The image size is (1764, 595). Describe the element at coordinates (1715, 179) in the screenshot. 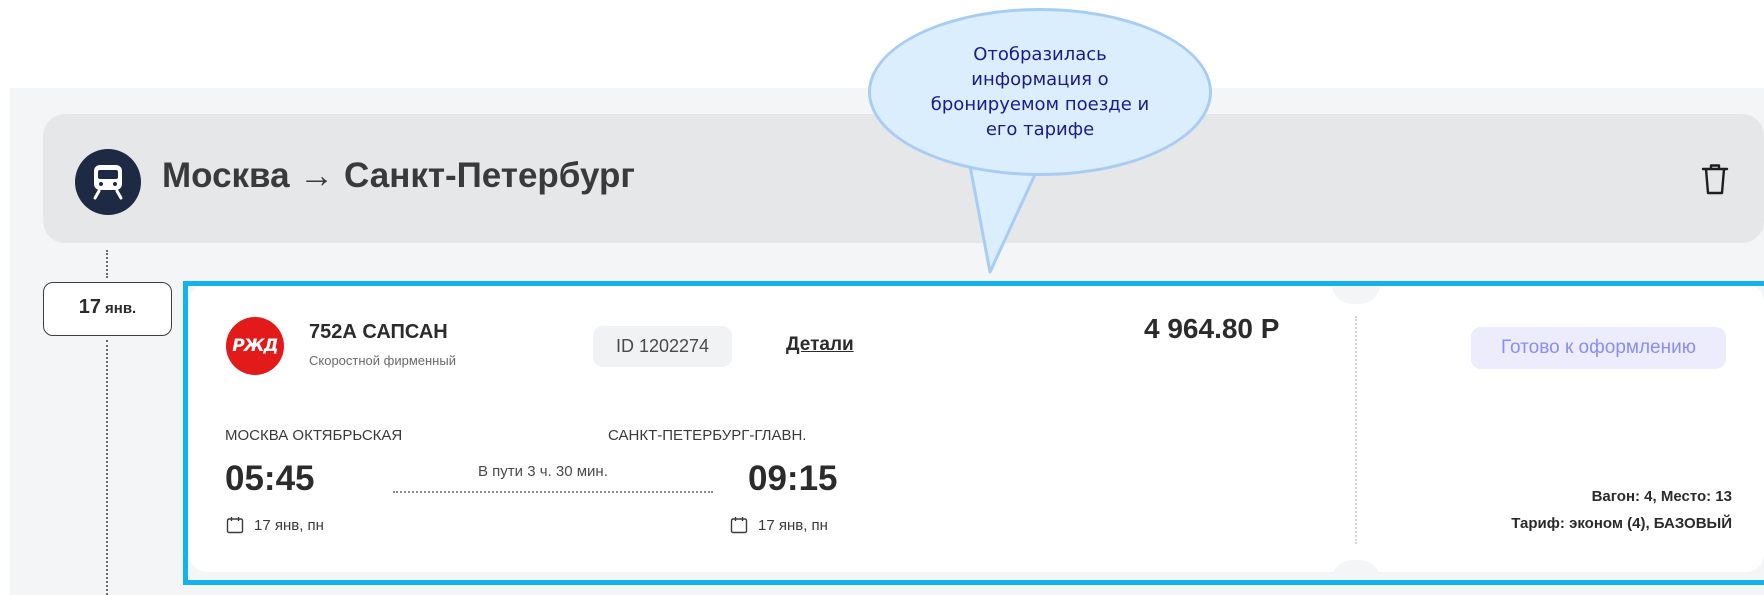

I see `trash-icon` at that location.